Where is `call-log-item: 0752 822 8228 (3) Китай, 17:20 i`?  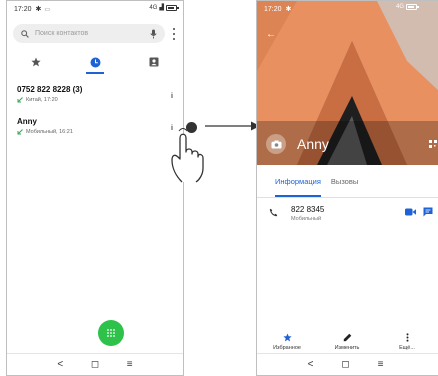
call-log-item: 0752 822 8228 (3) Китай, 17:20 i is located at coordinates (97, 94).